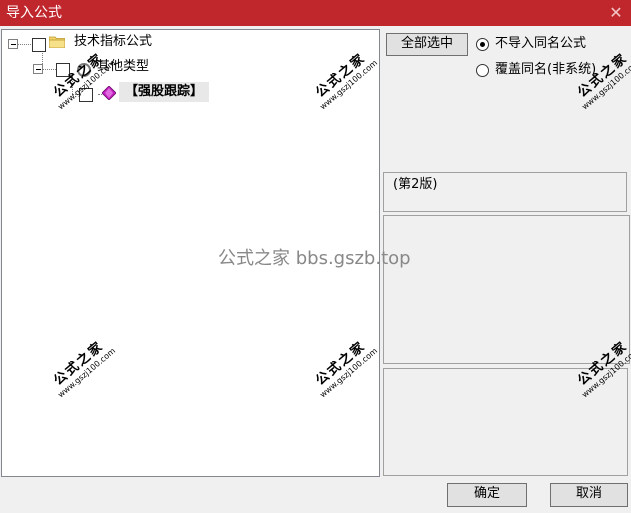 This screenshot has height=513, width=631. What do you see at coordinates (13, 44) in the screenshot?
I see `tree-root-collapse-toggle` at bounding box center [13, 44].